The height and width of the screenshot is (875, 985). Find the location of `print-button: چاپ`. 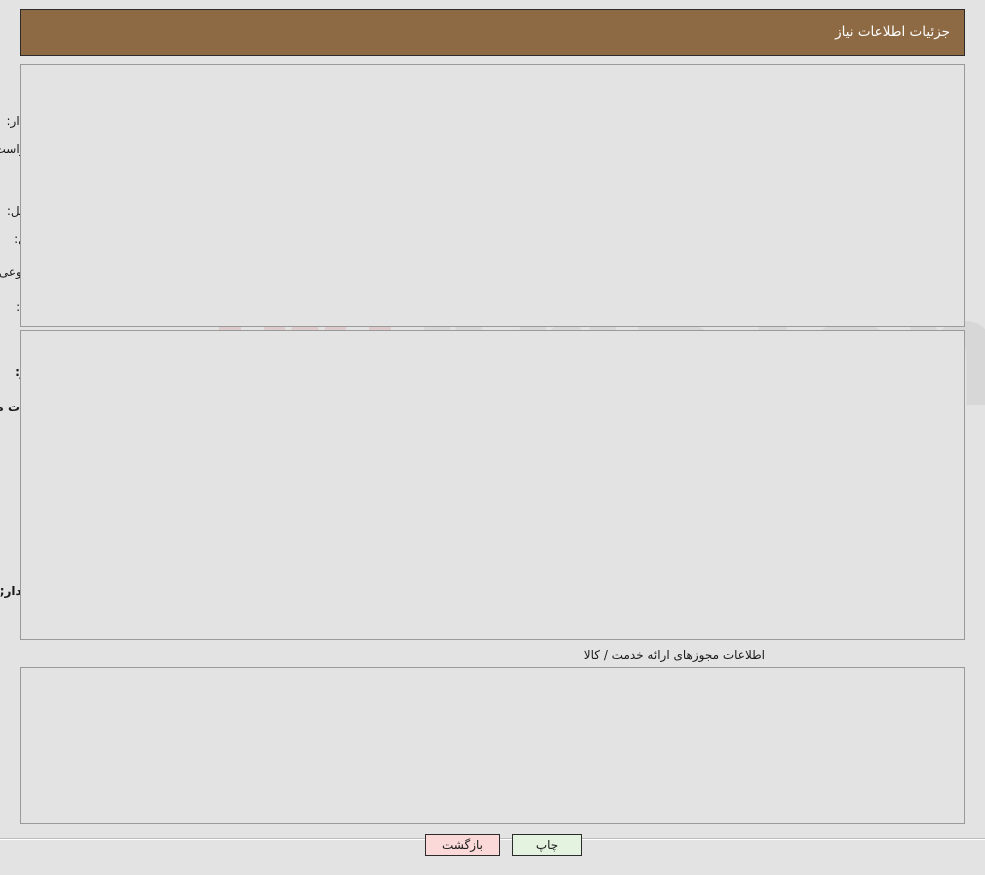

print-button: چاپ is located at coordinates (547, 845).